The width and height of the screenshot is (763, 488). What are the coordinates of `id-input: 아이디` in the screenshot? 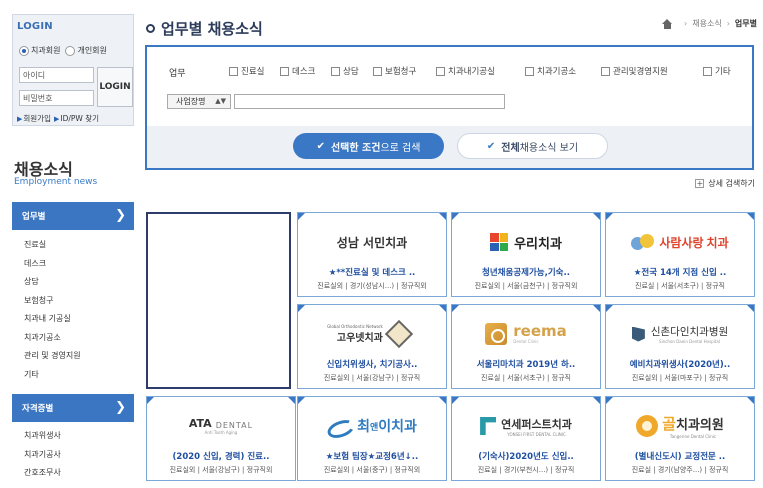 It's located at (56, 75).